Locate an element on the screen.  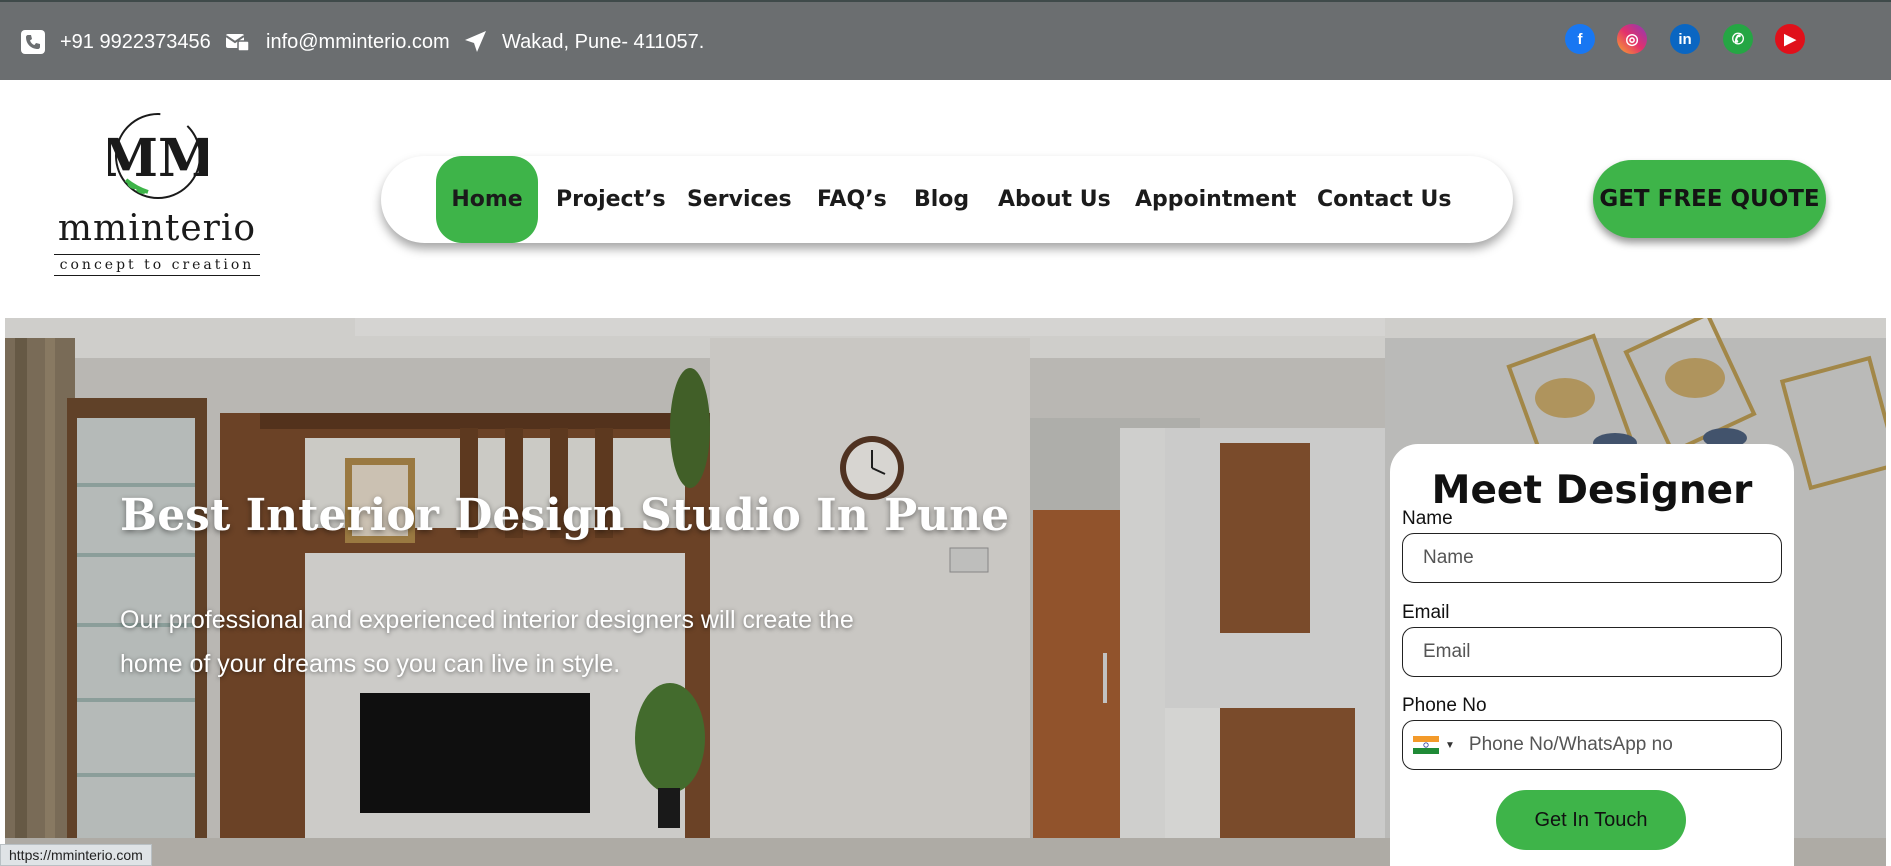
nav-services: Services is located at coordinates (739, 199).